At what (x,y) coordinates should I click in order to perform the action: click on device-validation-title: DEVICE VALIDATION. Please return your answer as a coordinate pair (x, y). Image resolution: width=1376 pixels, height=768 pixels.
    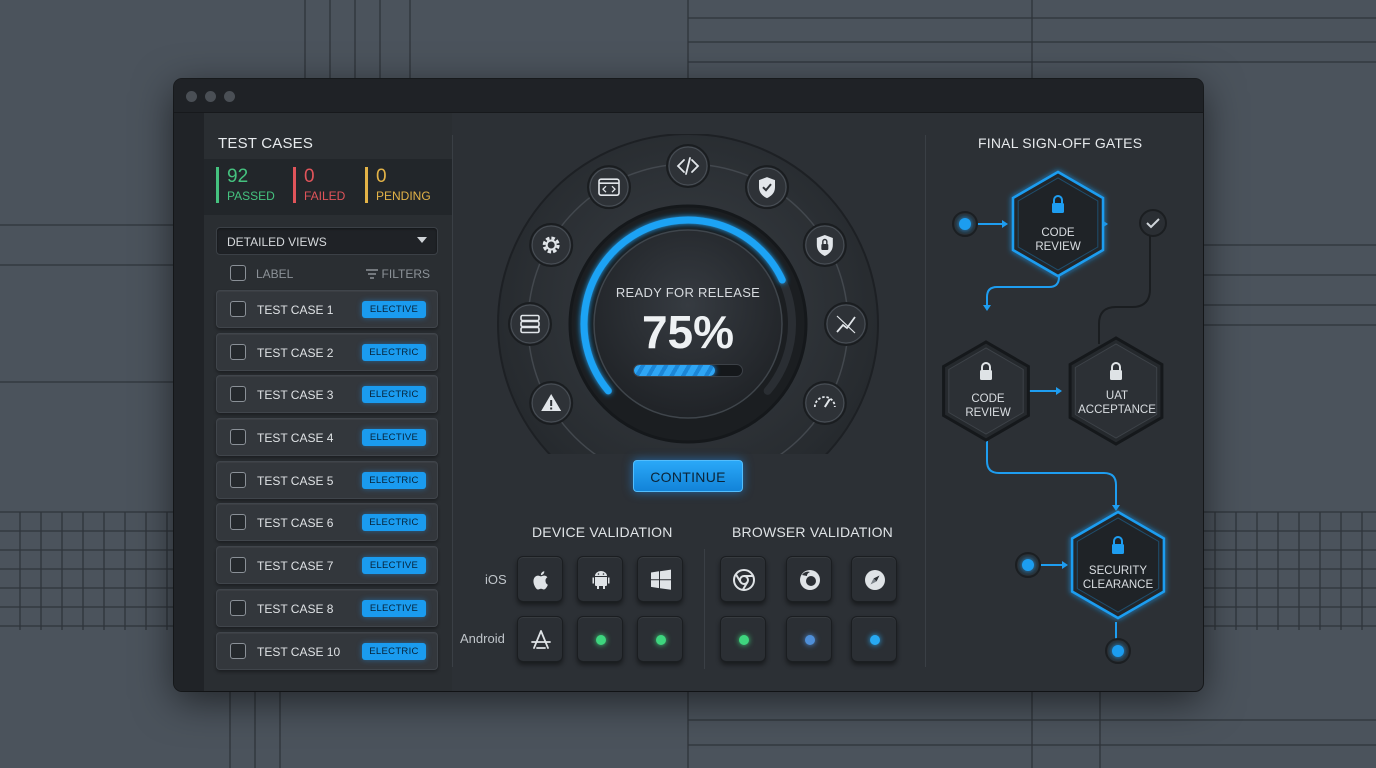
    Looking at the image, I should click on (602, 532).